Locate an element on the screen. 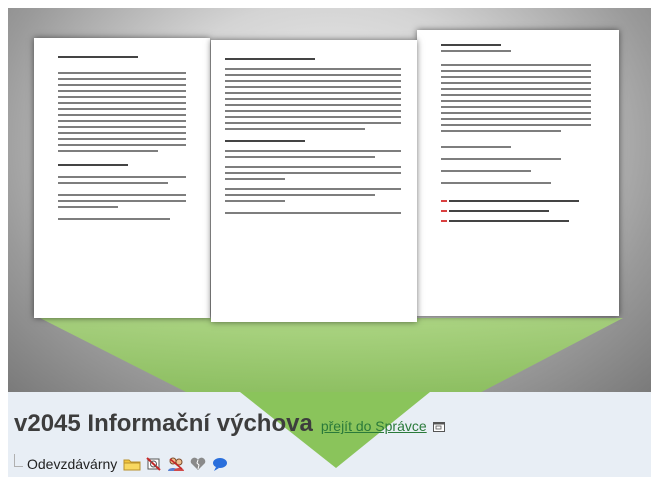 This screenshot has width=659, height=477. manager-link: přejít do Správce is located at coordinates (374, 426).